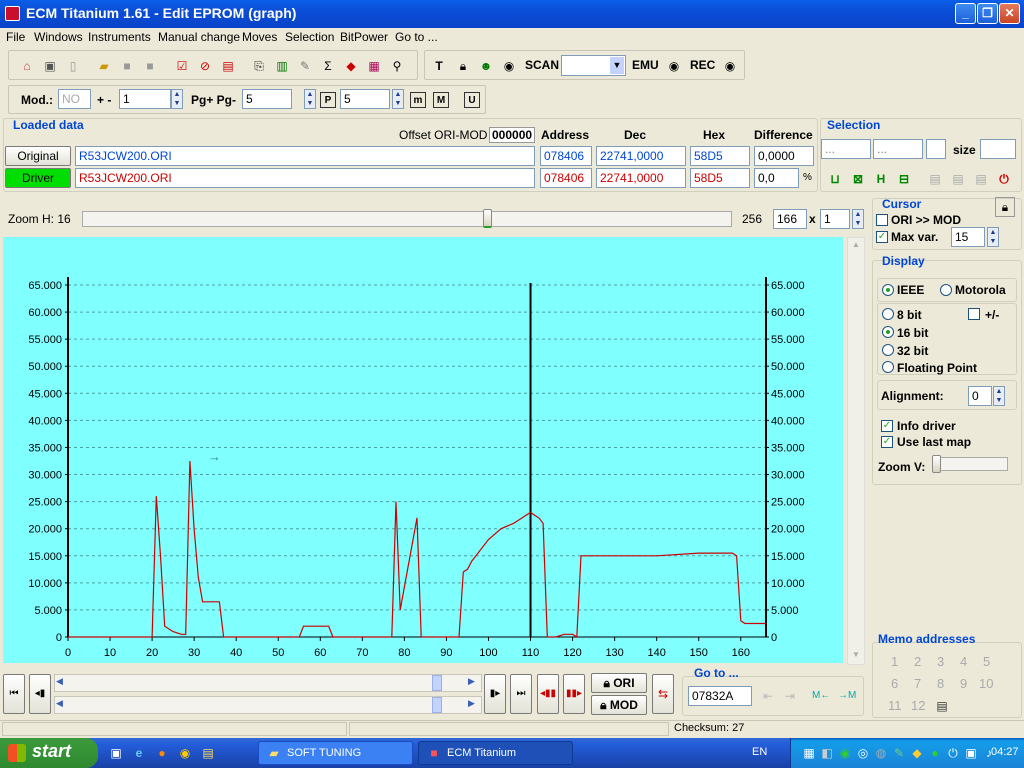 This screenshot has width=1024, height=768. What do you see at coordinates (730, 66) in the screenshot?
I see `rec-record-icon: ◉` at bounding box center [730, 66].